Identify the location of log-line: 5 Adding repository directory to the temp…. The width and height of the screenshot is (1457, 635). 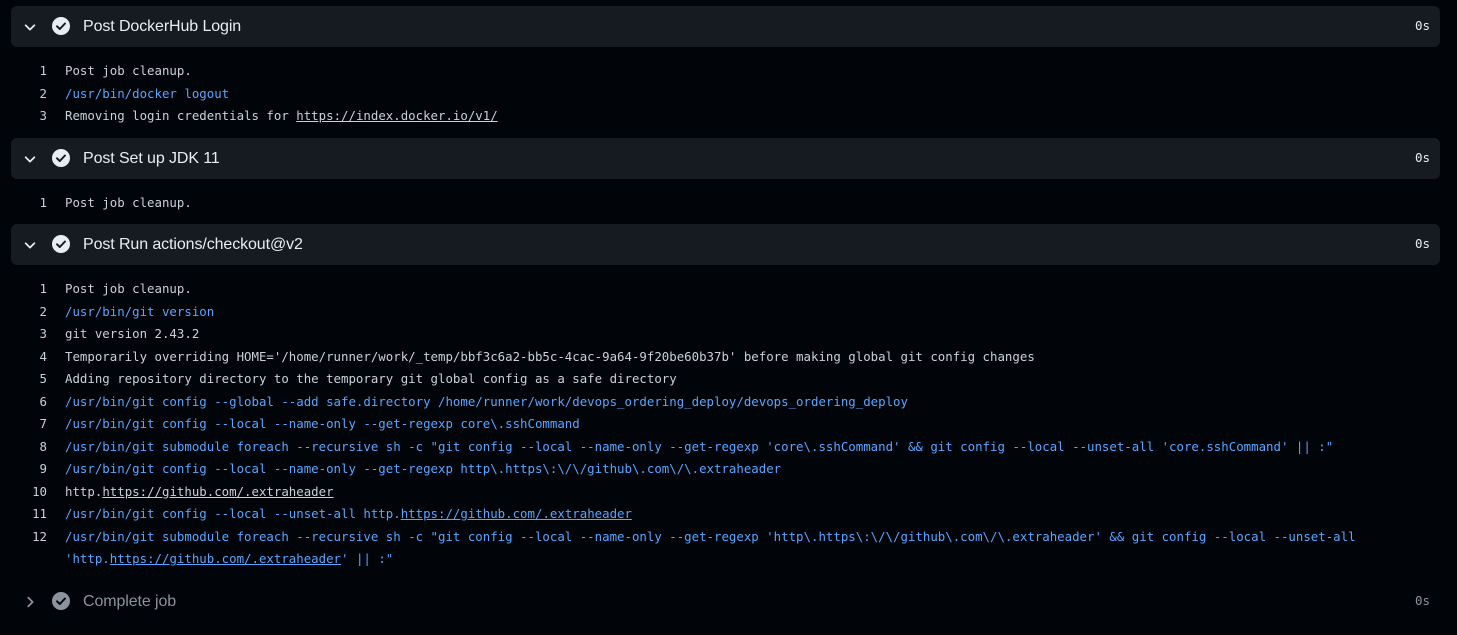
(728, 379).